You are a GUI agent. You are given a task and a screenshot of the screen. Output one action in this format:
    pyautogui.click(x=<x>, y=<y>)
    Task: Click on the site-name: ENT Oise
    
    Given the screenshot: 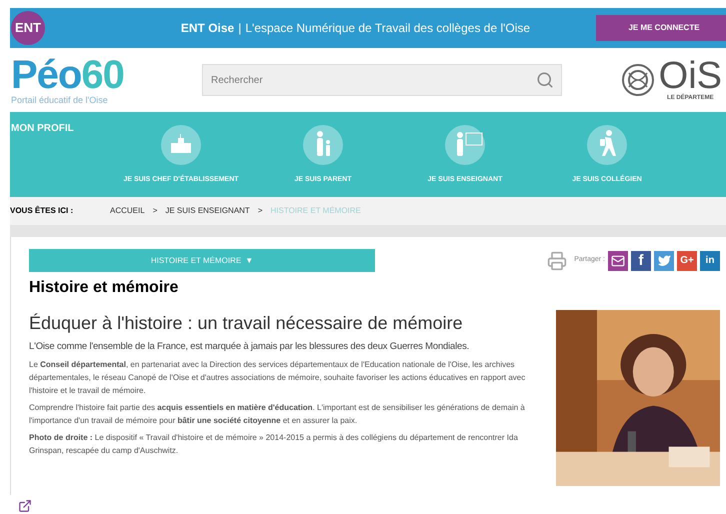 What is the action you would take?
    pyautogui.click(x=207, y=28)
    